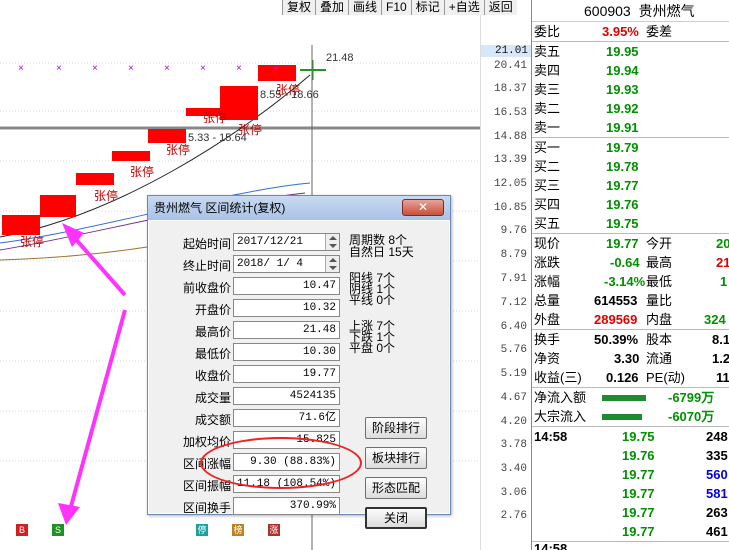 Image resolution: width=729 pixels, height=550 pixels. What do you see at coordinates (630, 127) in the screenshot?
I see `order-row: 卖一 19.91` at bounding box center [630, 127].